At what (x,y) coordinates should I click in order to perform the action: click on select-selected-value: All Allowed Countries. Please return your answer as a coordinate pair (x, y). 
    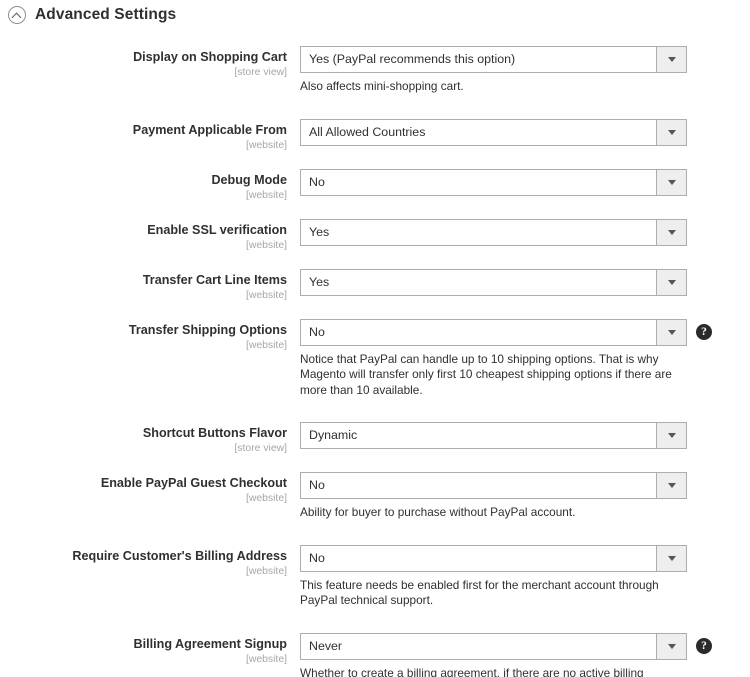
    Looking at the image, I should click on (367, 131).